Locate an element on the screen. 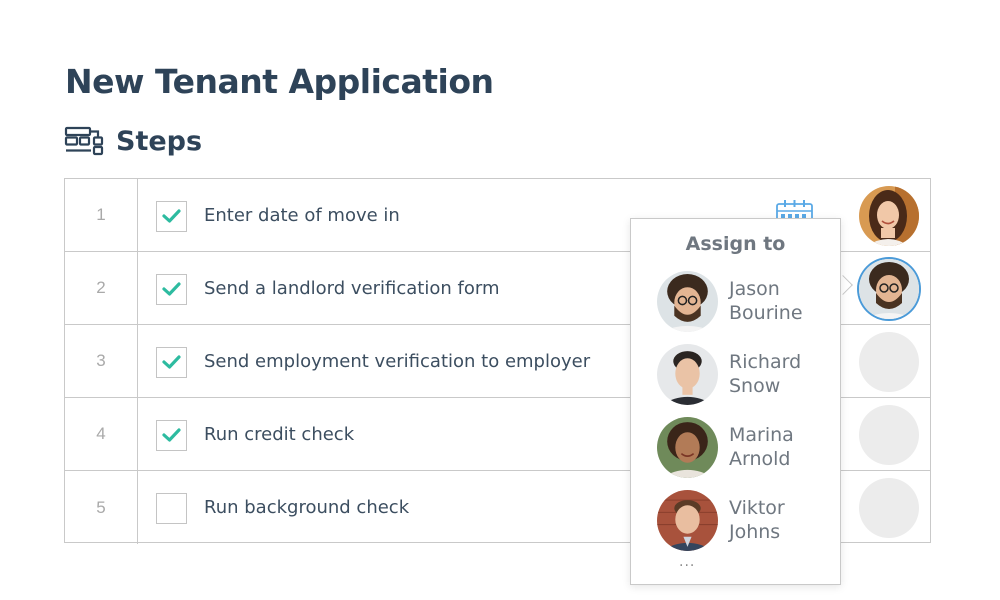  assignee-option-marina: Marina Arnold is located at coordinates (747, 448).